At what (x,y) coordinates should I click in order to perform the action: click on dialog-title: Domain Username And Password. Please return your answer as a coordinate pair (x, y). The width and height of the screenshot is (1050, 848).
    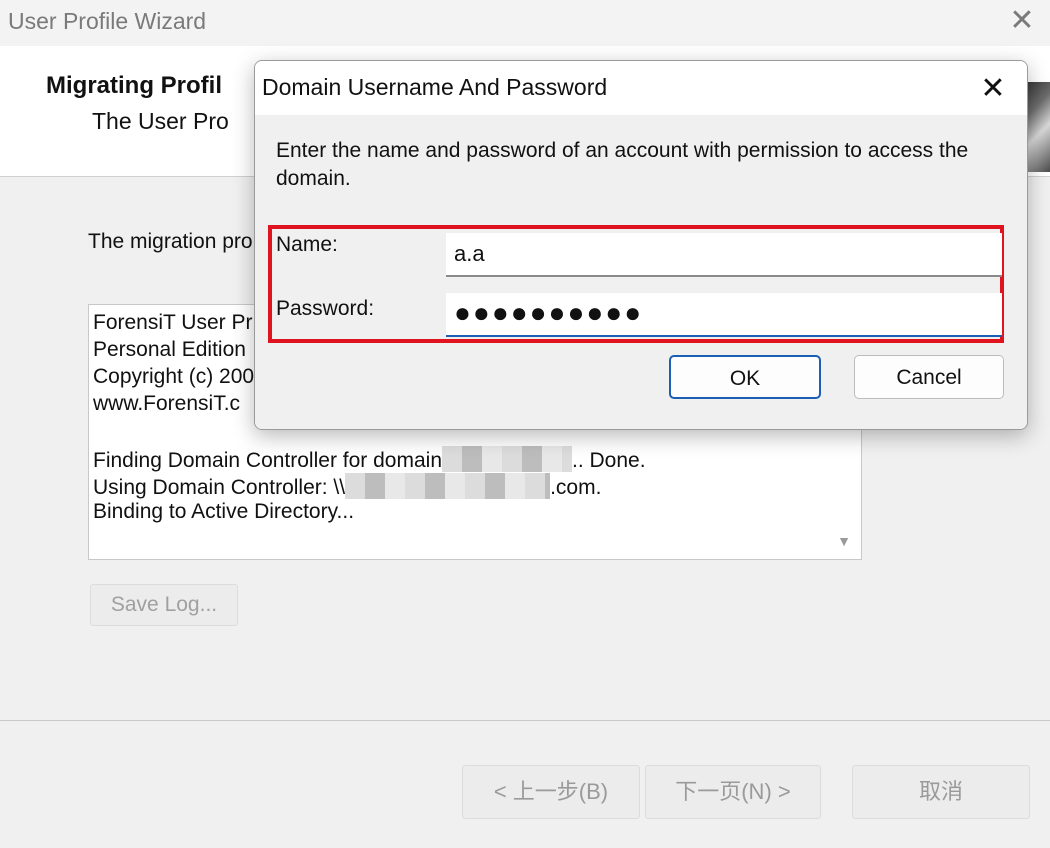
    Looking at the image, I should click on (435, 87).